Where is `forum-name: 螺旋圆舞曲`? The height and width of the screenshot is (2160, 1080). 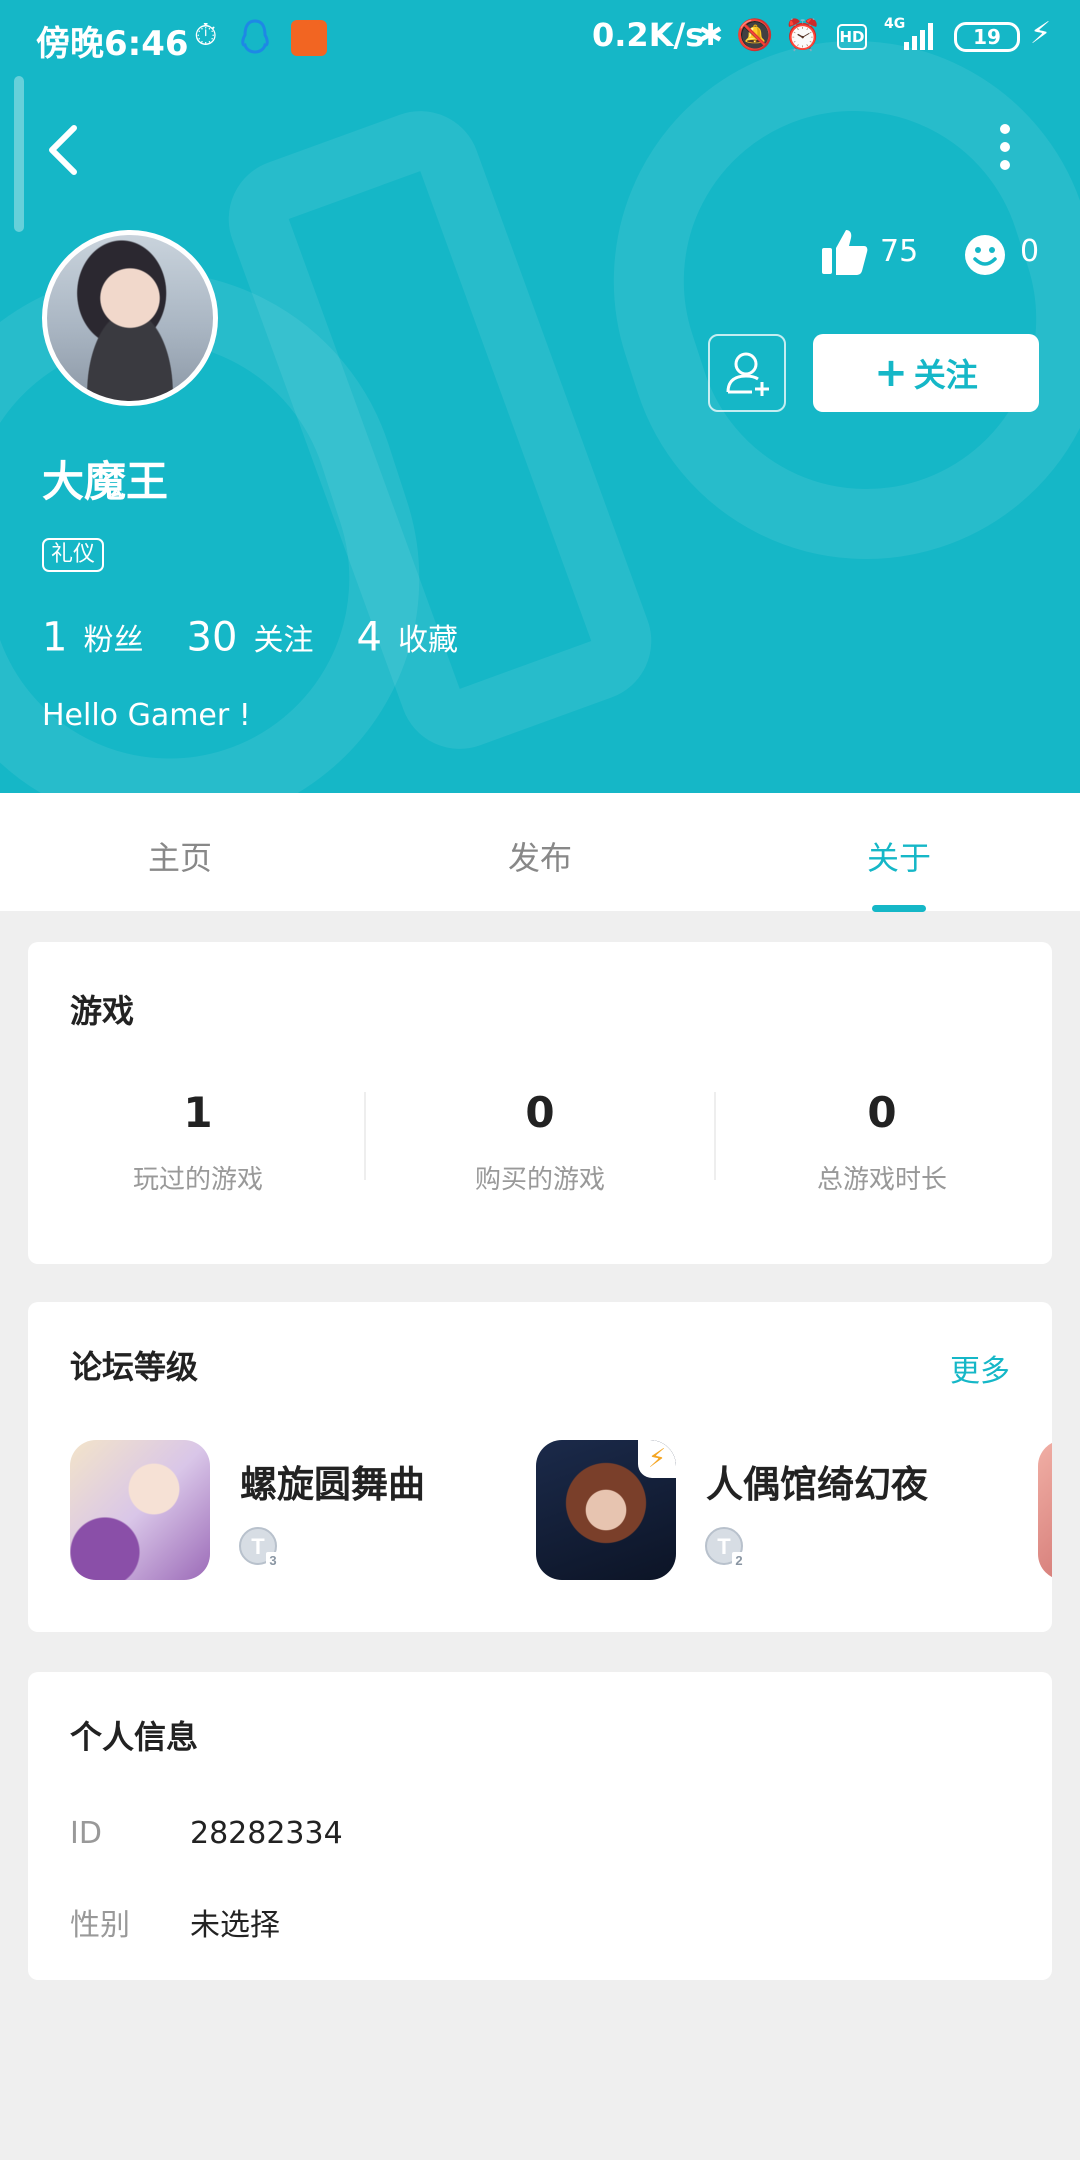 forum-name: 螺旋圆舞曲 is located at coordinates (332, 1484).